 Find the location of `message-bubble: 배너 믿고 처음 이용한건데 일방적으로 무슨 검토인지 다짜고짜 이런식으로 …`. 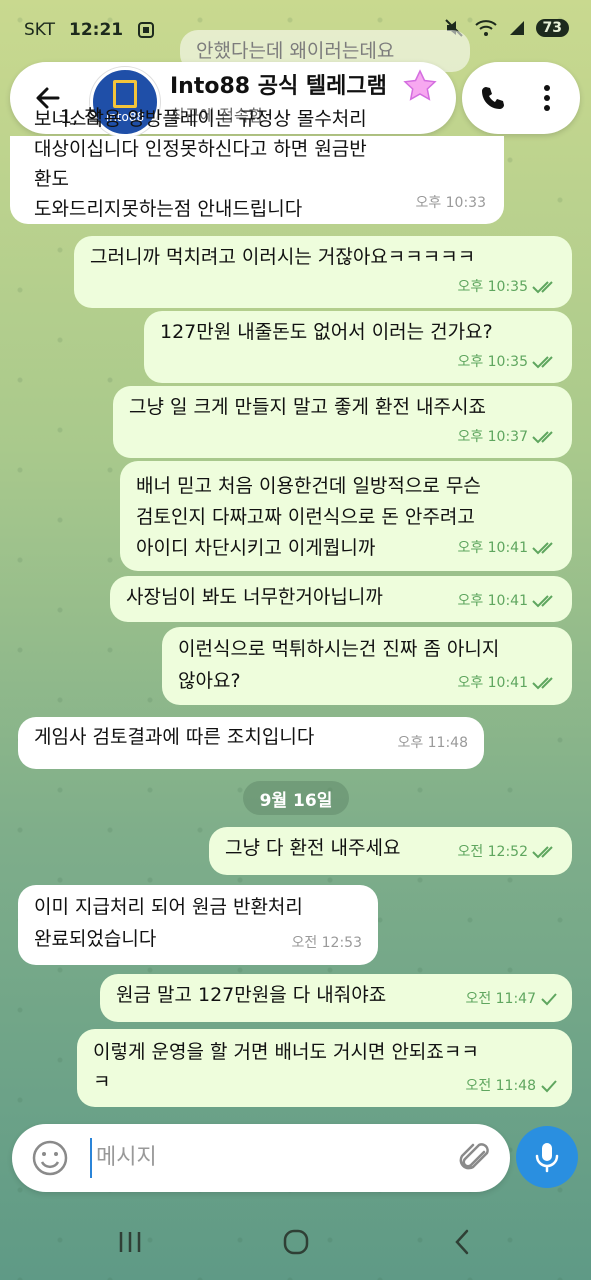

message-bubble: 배너 믿고 처음 이용한건데 일방적으로 무슨 검토인지 다짜고짜 이런식으로 … is located at coordinates (346, 516).